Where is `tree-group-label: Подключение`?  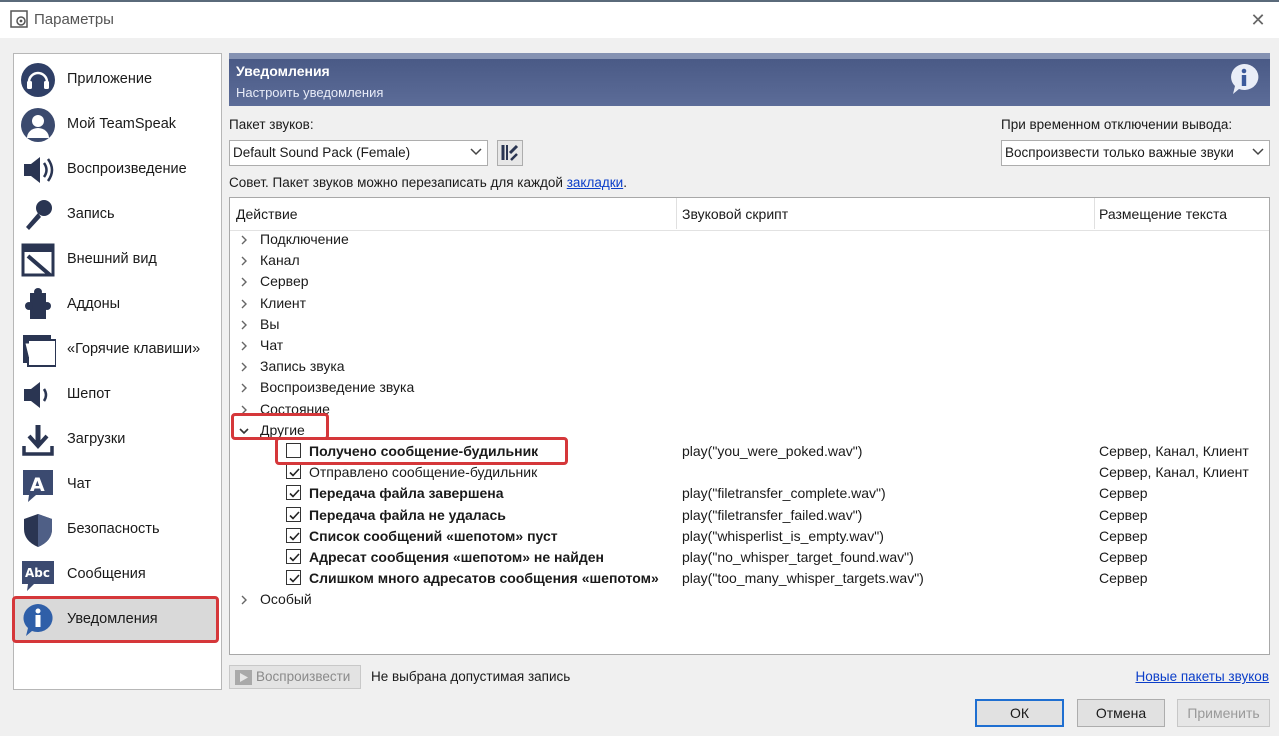 tree-group-label: Подключение is located at coordinates (304, 239).